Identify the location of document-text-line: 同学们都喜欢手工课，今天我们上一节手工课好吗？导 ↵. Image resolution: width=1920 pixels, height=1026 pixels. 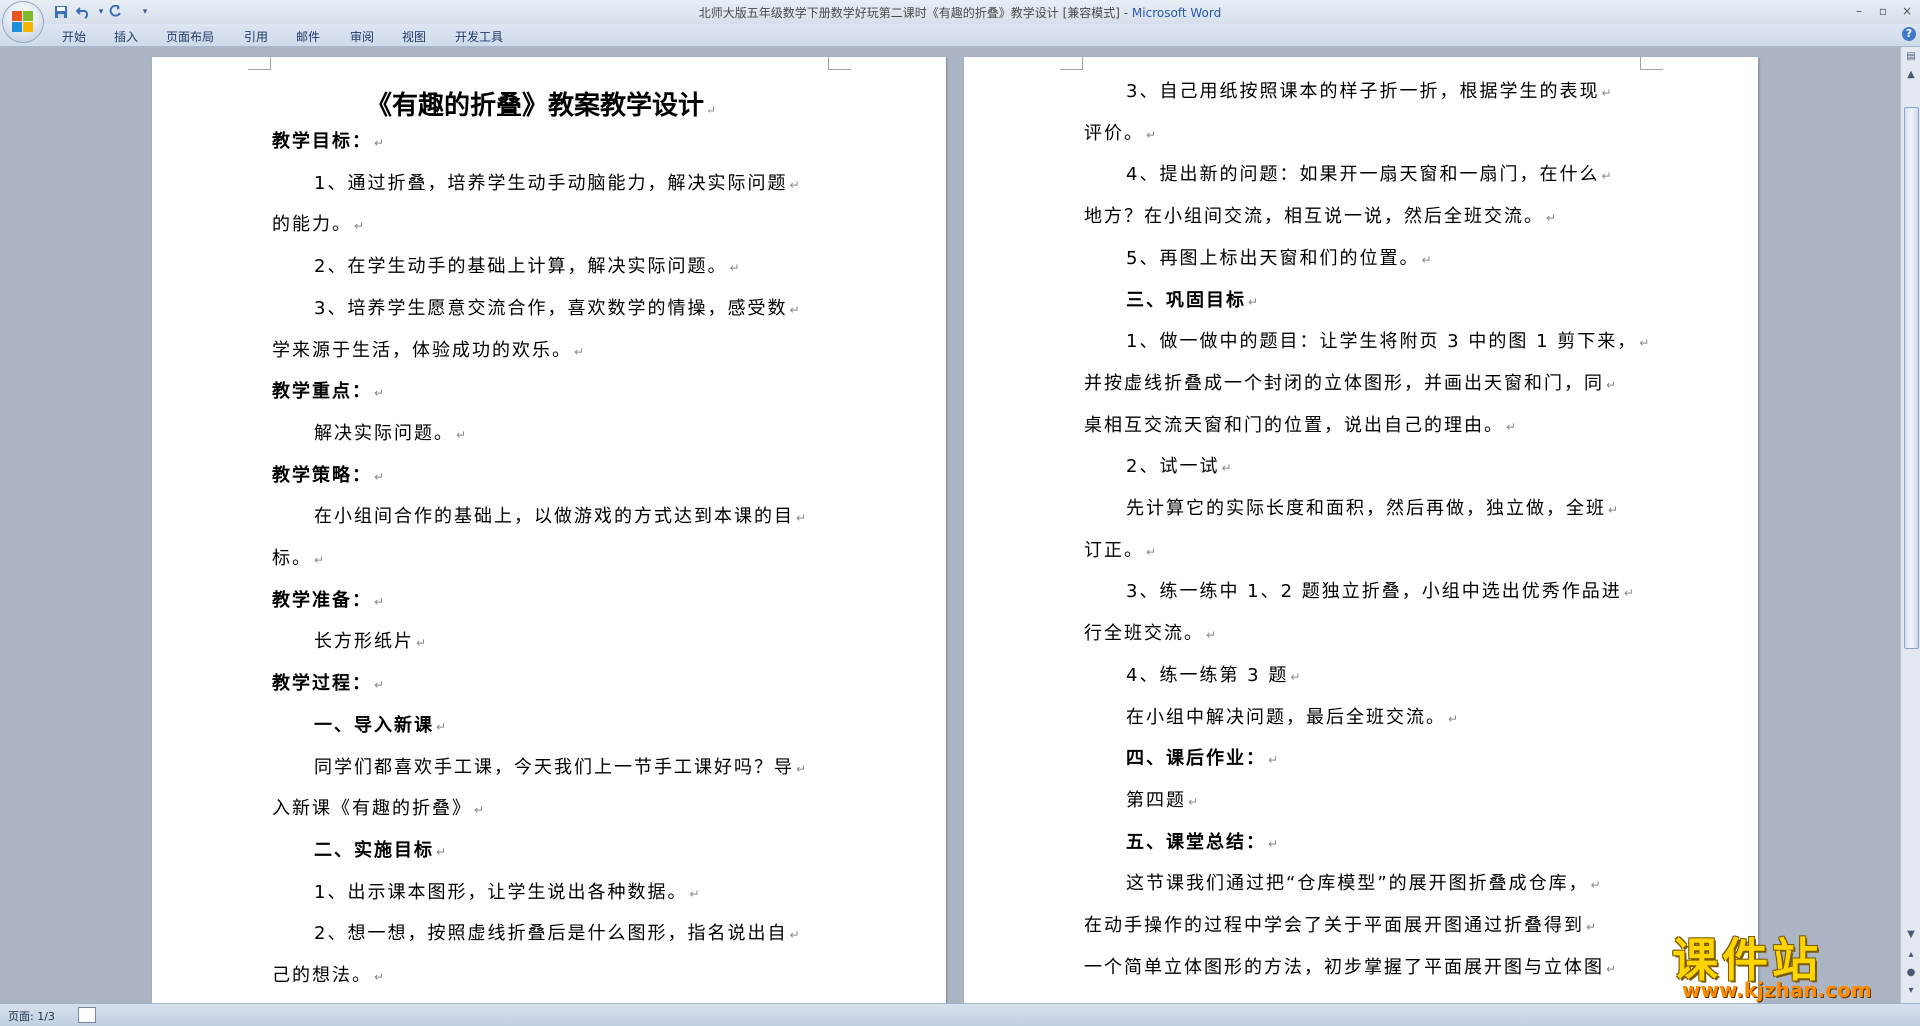
(561, 766).